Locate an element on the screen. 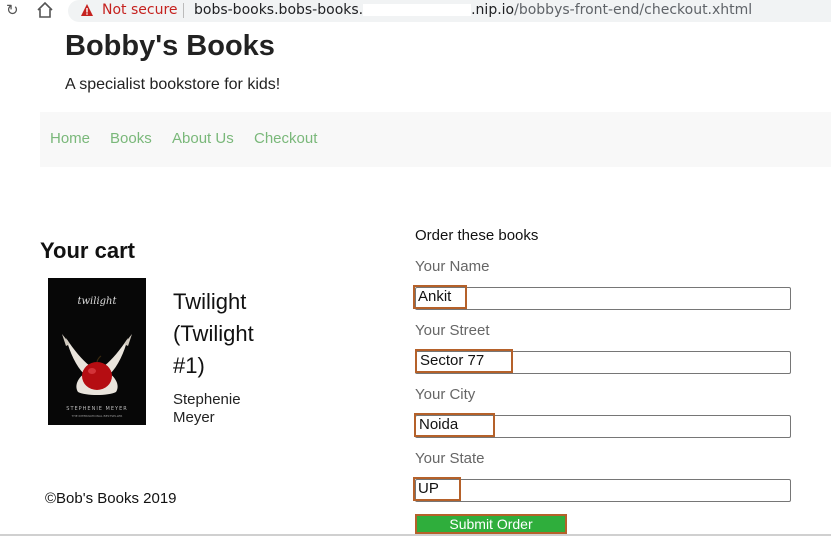 Image resolution: width=831 pixels, height=536 pixels. reload-icon: ↻ is located at coordinates (12, 10).